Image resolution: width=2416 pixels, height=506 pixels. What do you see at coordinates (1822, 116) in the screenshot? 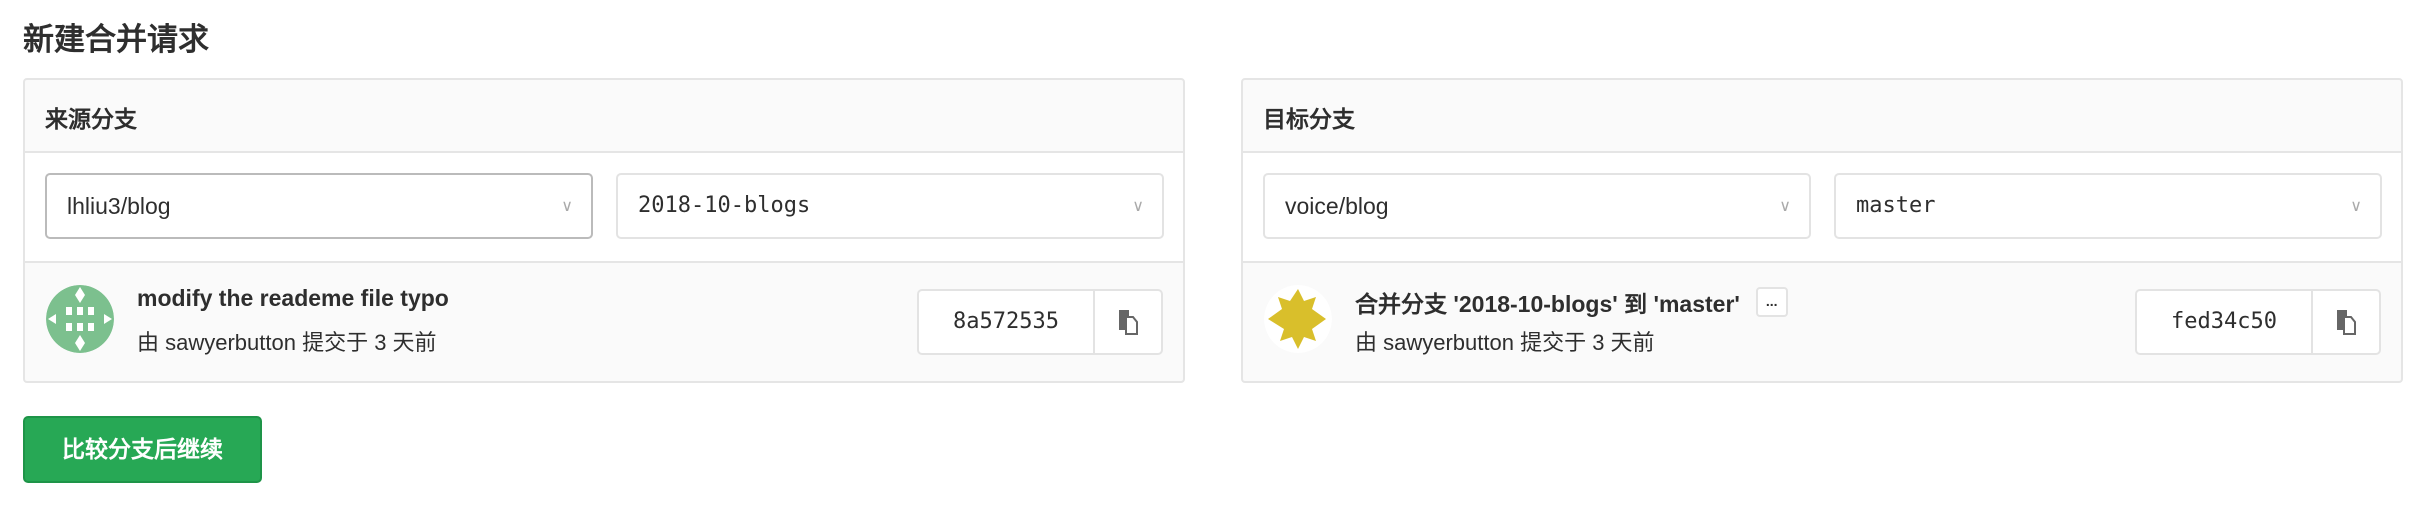
I see `target-branch-heading: 目标分支` at bounding box center [1822, 116].